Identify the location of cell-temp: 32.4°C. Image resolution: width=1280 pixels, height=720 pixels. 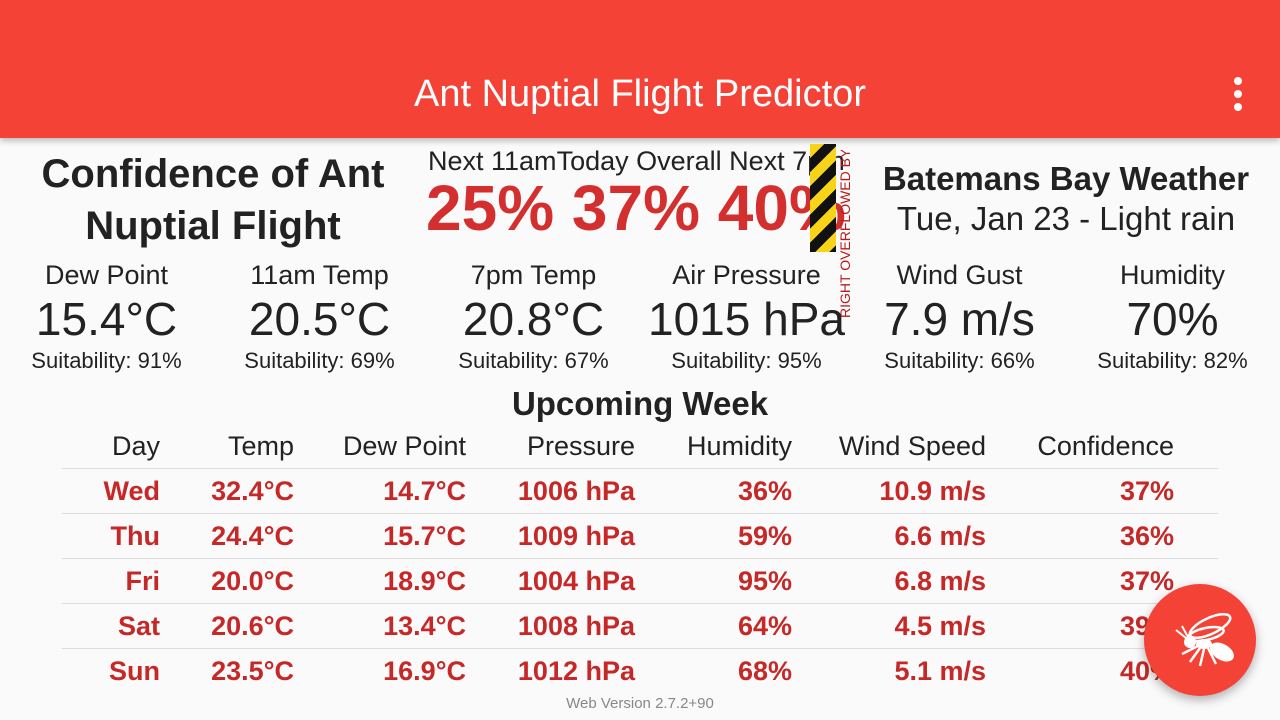
(252, 491).